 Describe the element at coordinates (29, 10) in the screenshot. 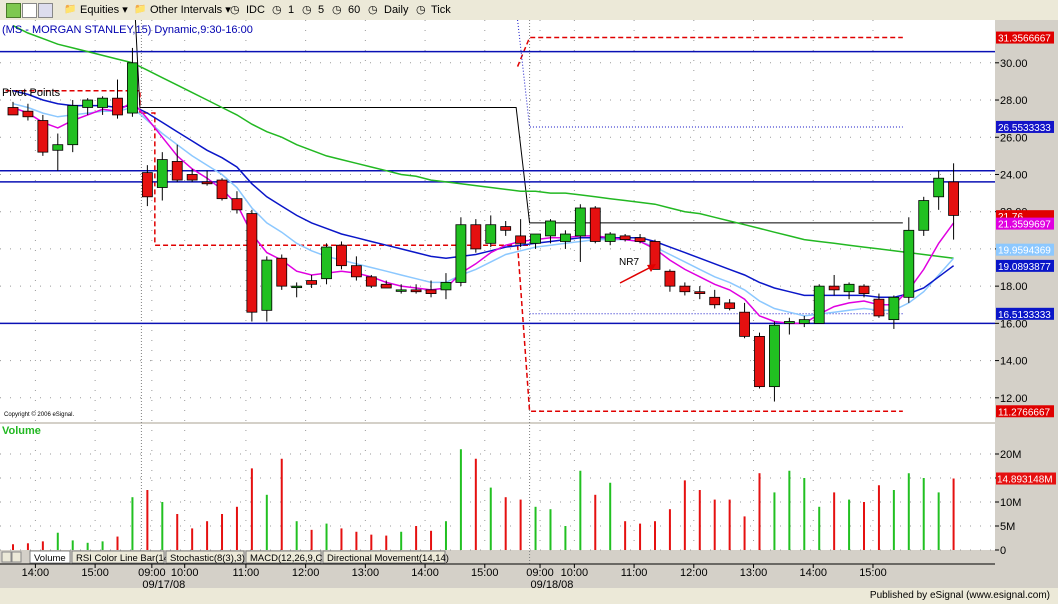

I see `new-window-icon` at that location.